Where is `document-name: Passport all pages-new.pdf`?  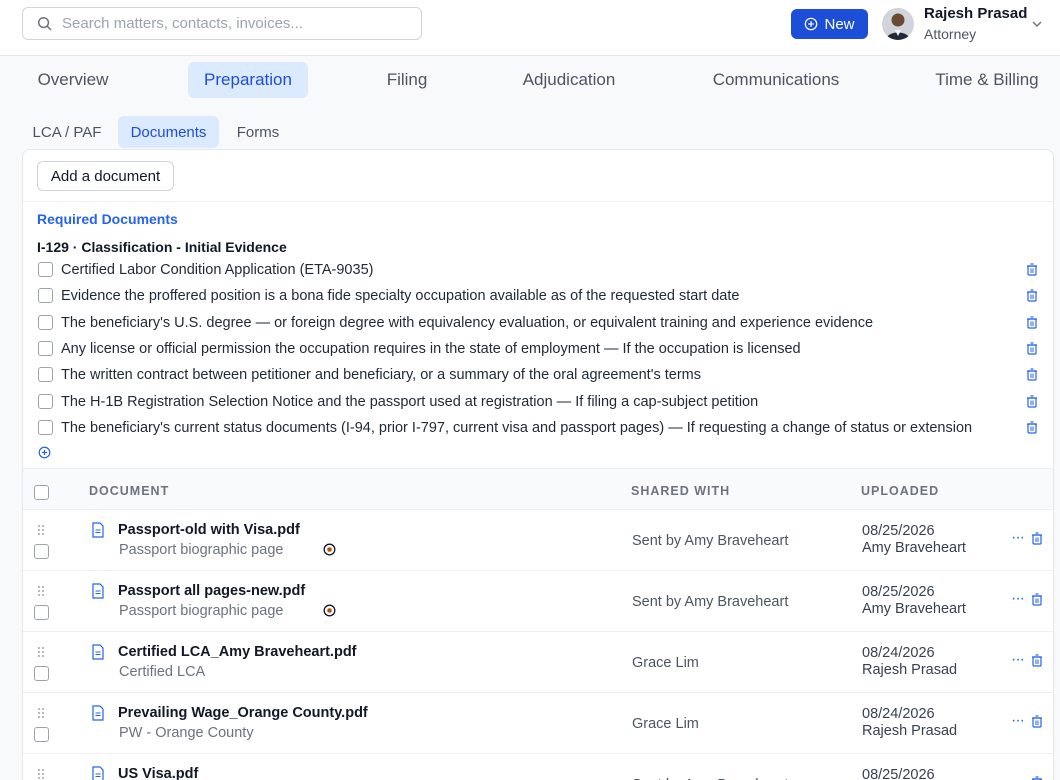
document-name: Passport all pages-new.pdf is located at coordinates (211, 591).